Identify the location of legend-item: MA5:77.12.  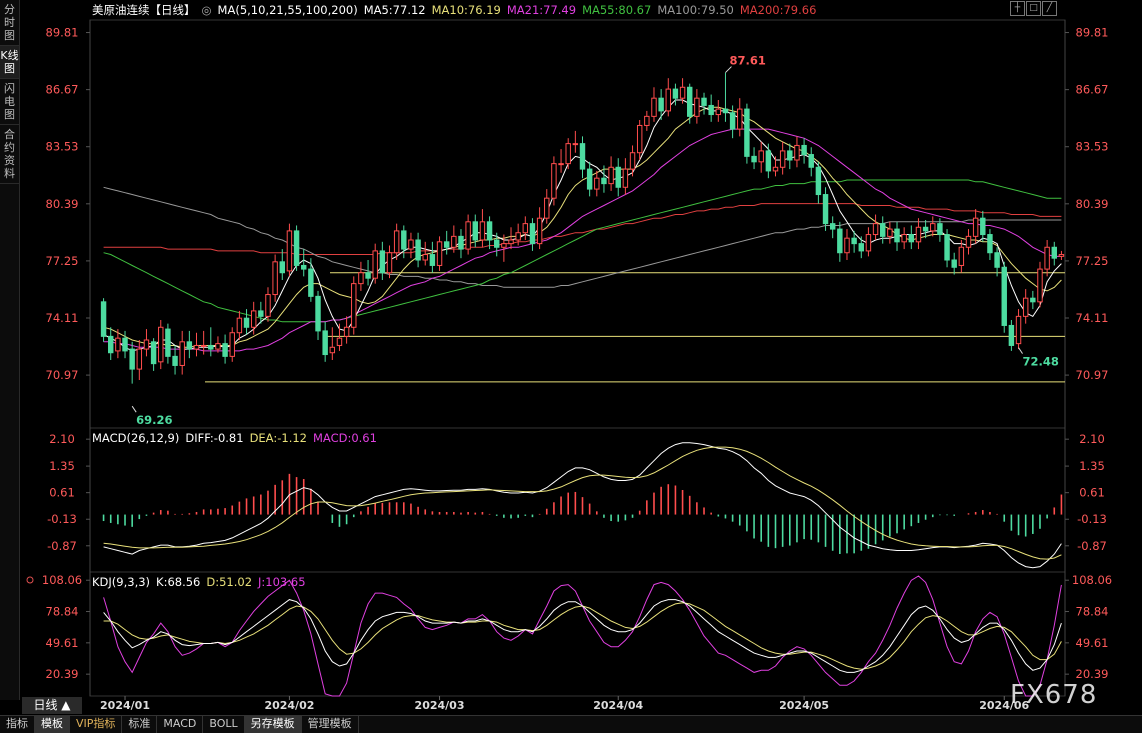
(395, 10).